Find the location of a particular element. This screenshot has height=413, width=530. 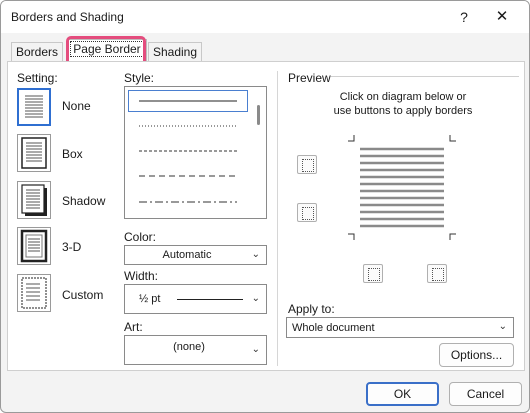

tab-shading-label: Shading is located at coordinates (175, 52).